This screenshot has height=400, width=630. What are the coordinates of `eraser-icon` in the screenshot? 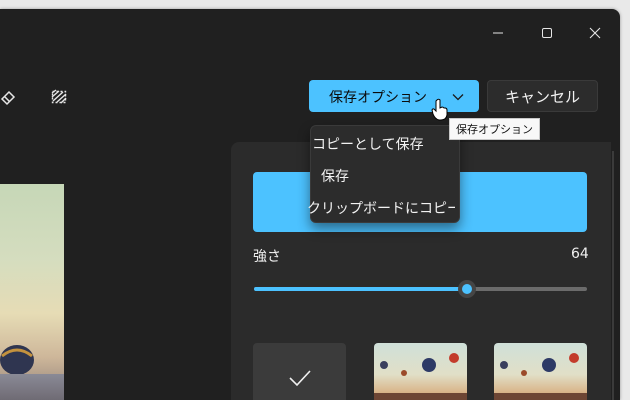 It's located at (8, 98).